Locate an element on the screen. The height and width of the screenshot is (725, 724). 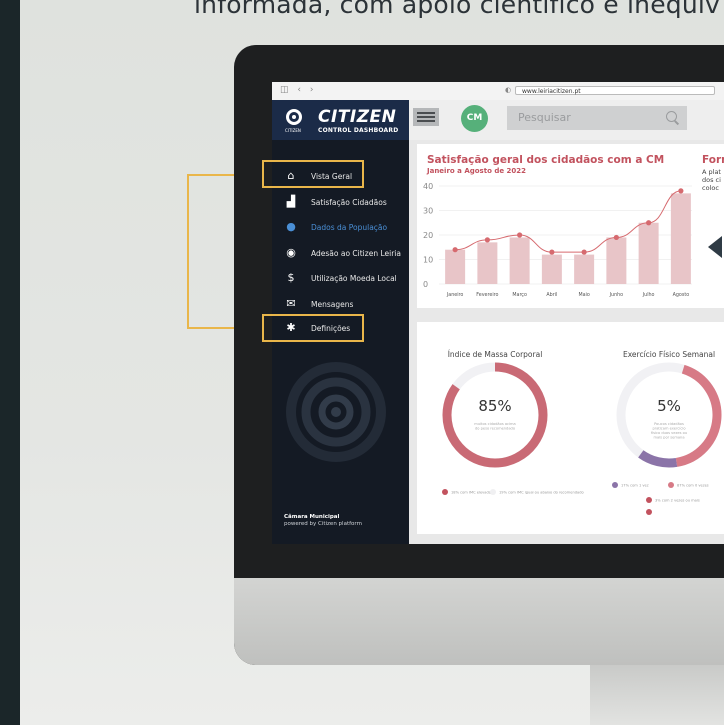
legend-text: 17% com 1 vez is located at coordinates (635, 486).